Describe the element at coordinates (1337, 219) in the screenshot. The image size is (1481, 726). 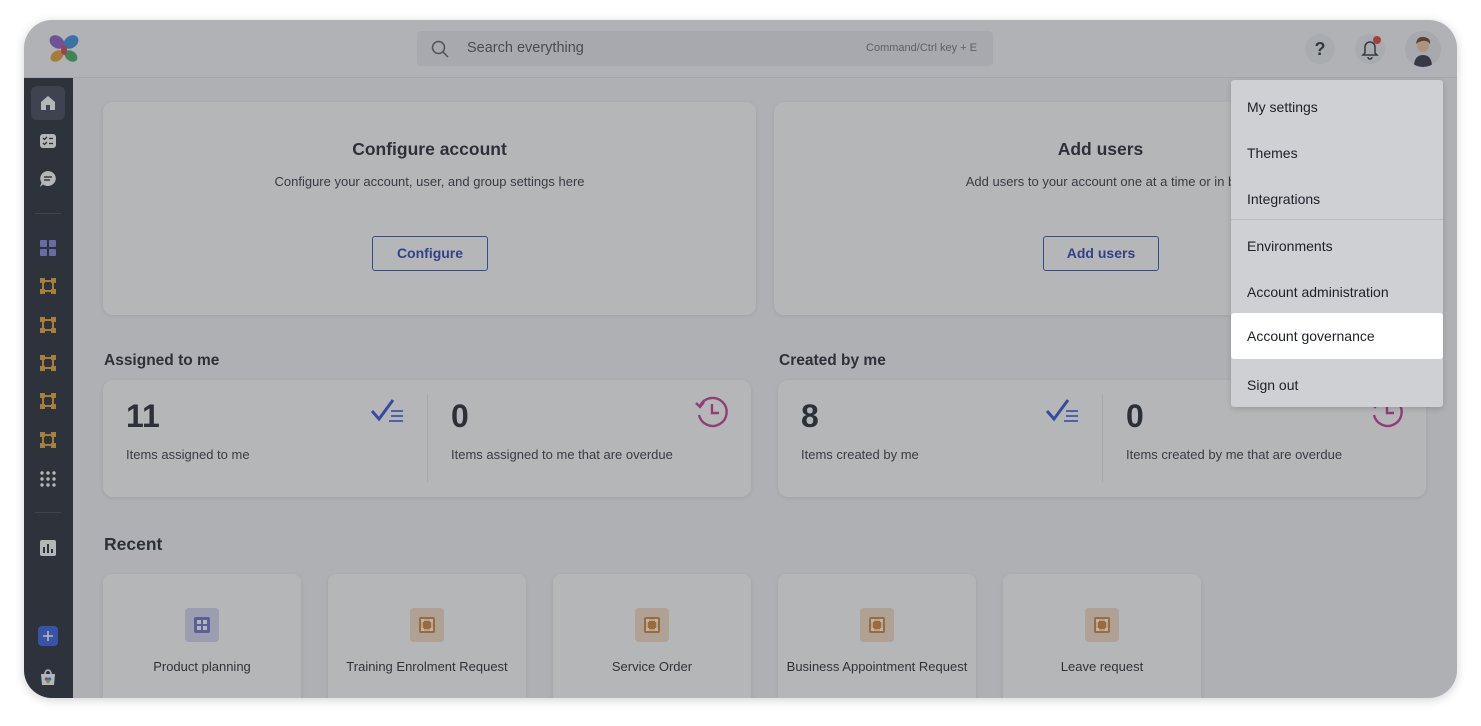
I see `menu-divider` at that location.